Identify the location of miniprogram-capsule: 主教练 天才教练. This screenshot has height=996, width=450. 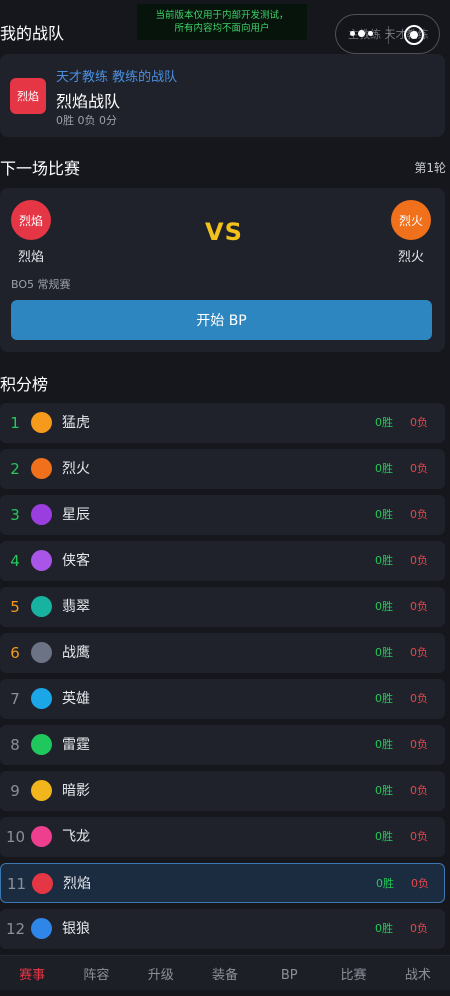
(387, 34).